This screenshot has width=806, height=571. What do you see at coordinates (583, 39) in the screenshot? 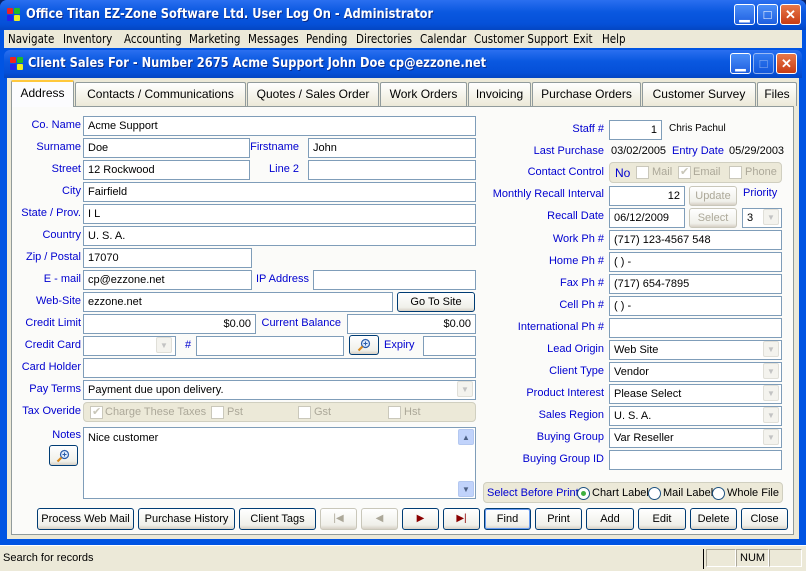
I see `menu-exit: Exit` at bounding box center [583, 39].